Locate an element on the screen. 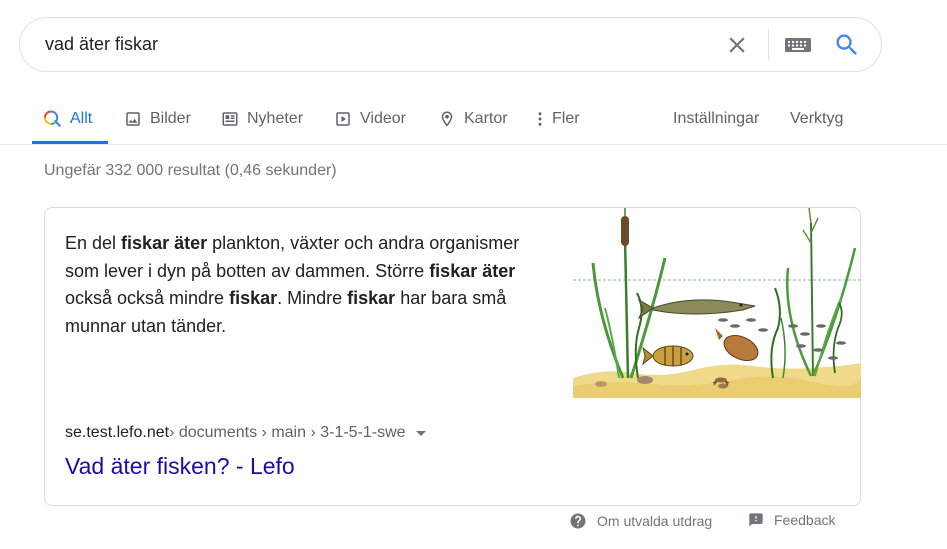 The image size is (947, 549). tab-label: Nyheter is located at coordinates (275, 118).